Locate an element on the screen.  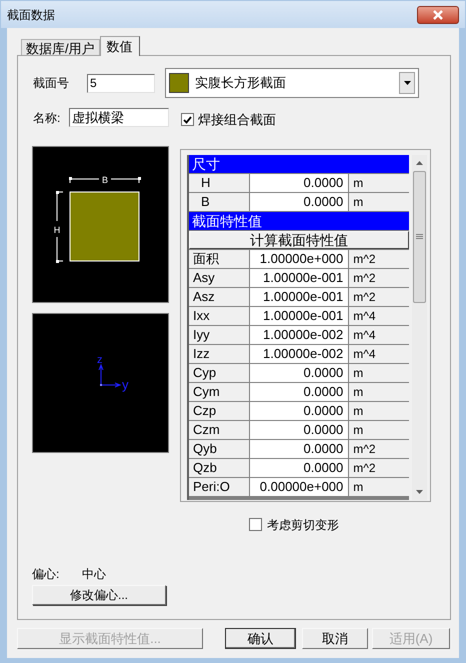
height-dimension-line is located at coordinates (60, 226).